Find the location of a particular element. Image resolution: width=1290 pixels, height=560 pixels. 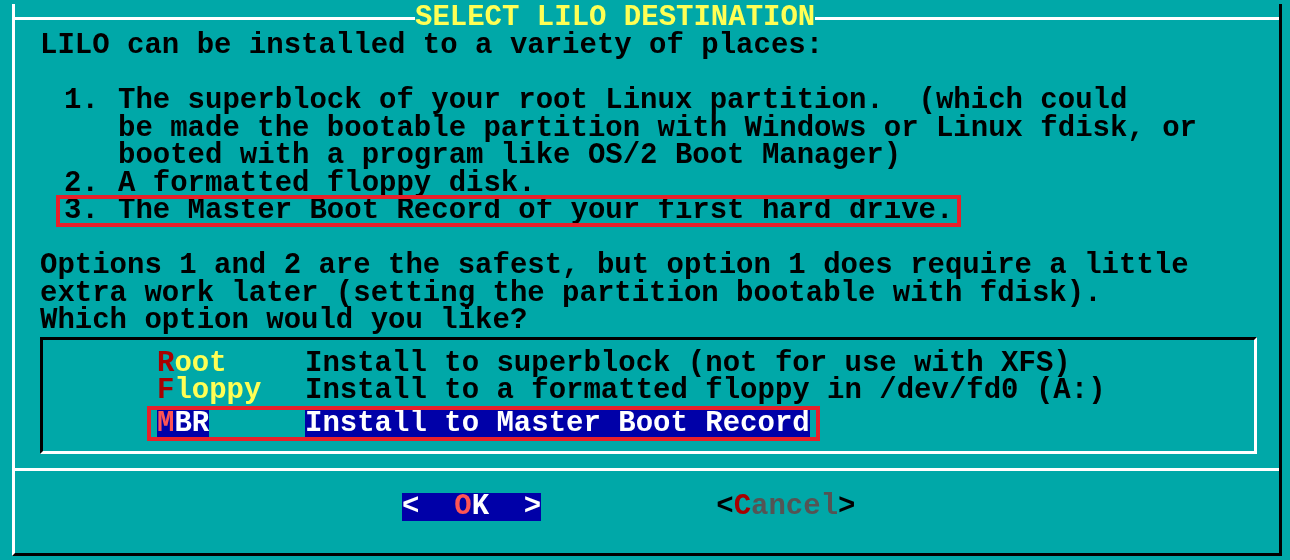

menu-item-description: Install to a formatted floppy in /dev/fd0 (A:) is located at coordinates (705, 391).